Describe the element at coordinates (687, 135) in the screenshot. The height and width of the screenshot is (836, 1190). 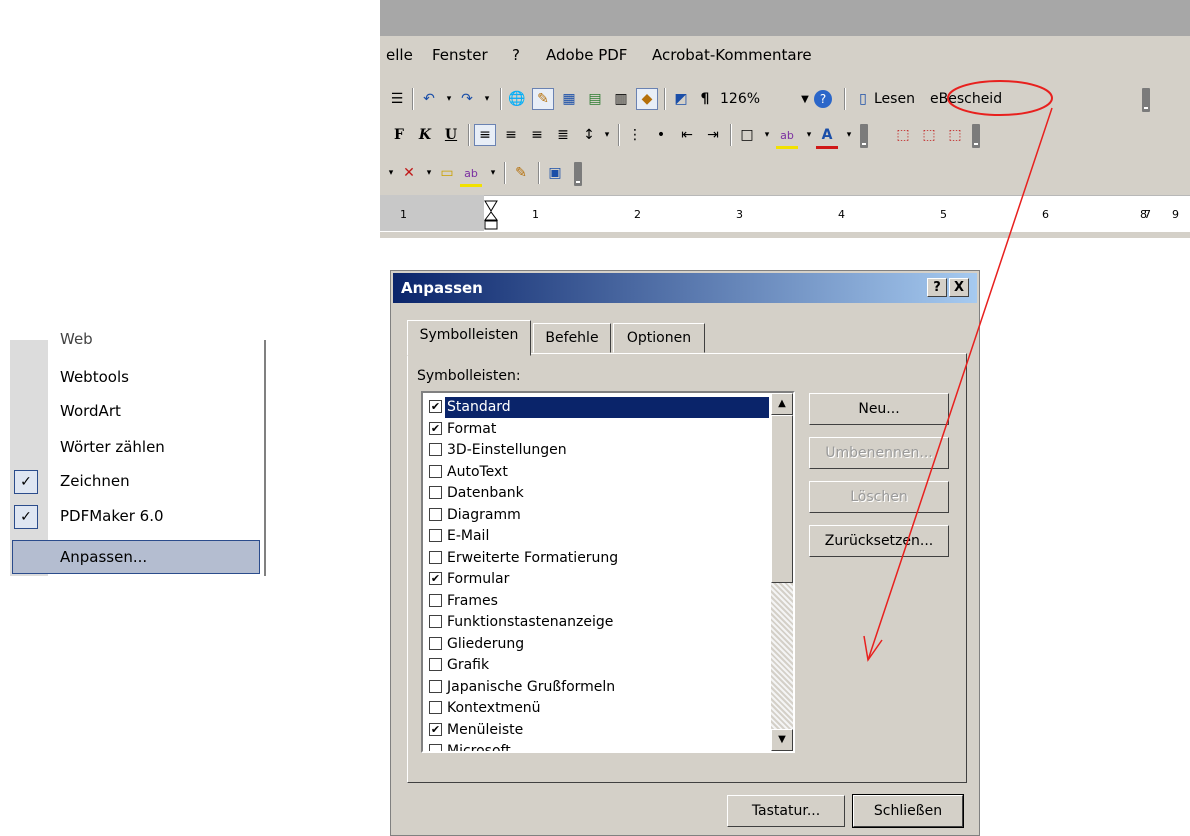
I see `decrease-indent-icon: ⇤` at that location.